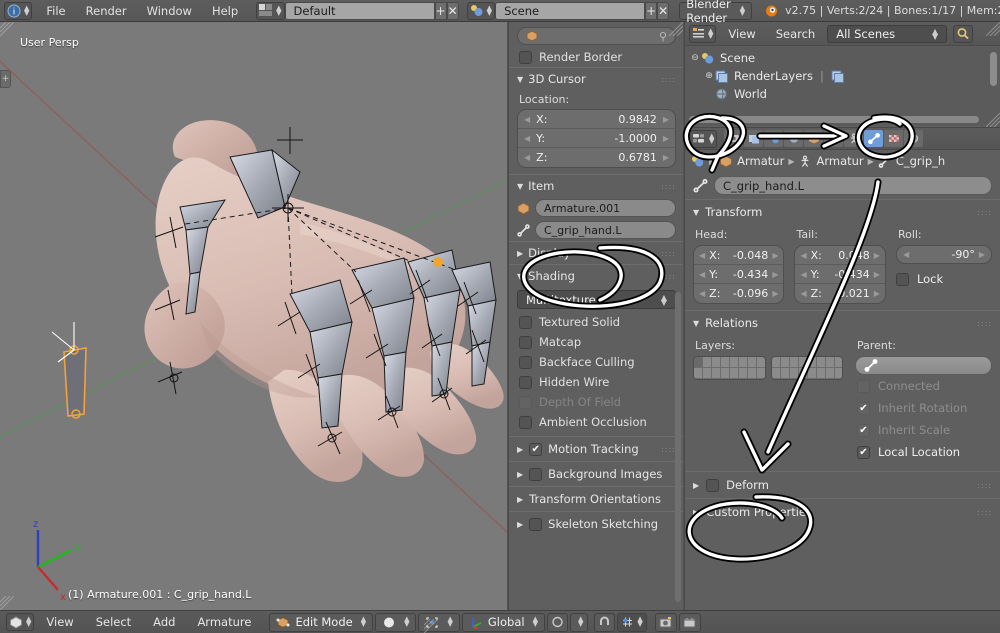 Image resolution: width=1000 pixels, height=633 pixels. I want to click on interaction-mode-select: Edit Mode ▲ ▼, so click(321, 622).